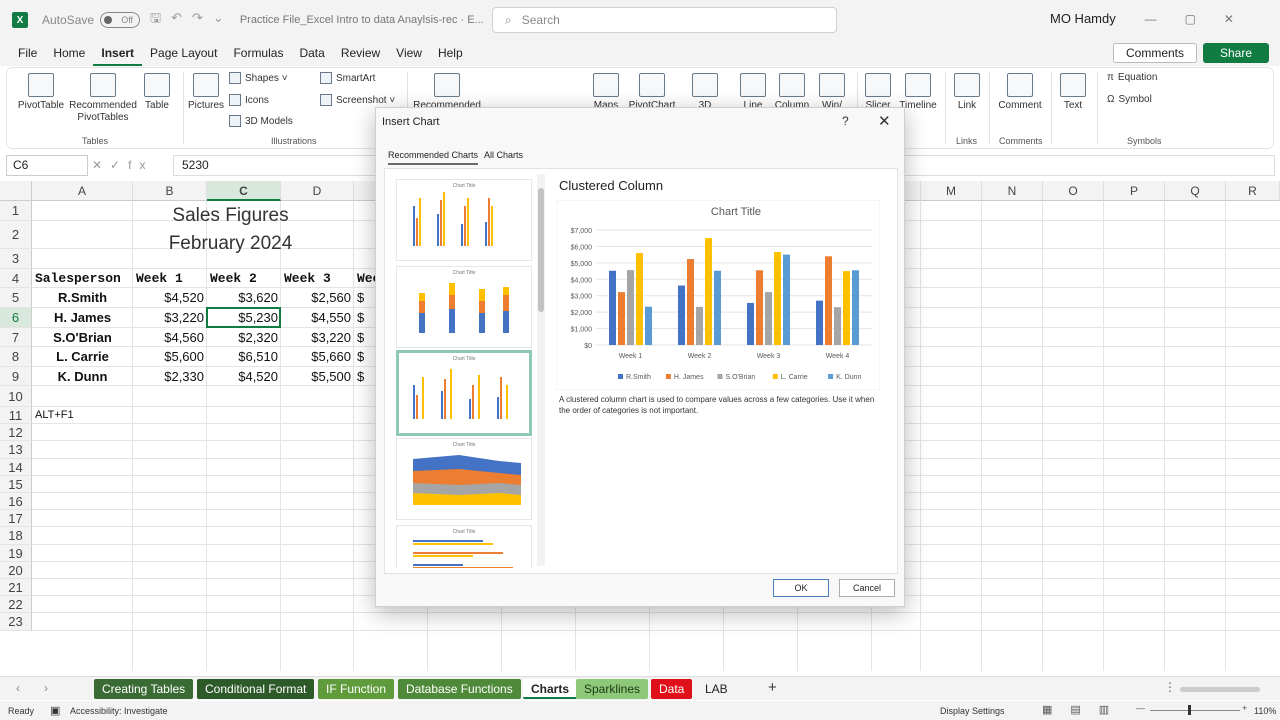 The width and height of the screenshot is (1280, 720). I want to click on row-header-21: 21, so click(16, 587).